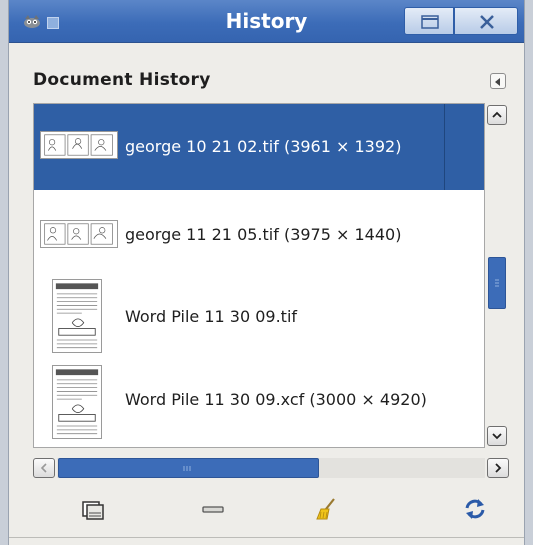  I want to click on open-image-button, so click(93, 509).